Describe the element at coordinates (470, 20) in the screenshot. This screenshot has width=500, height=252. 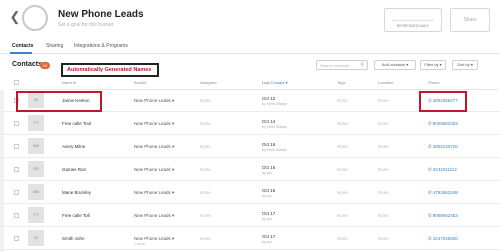
I see `share-button: Share` at that location.